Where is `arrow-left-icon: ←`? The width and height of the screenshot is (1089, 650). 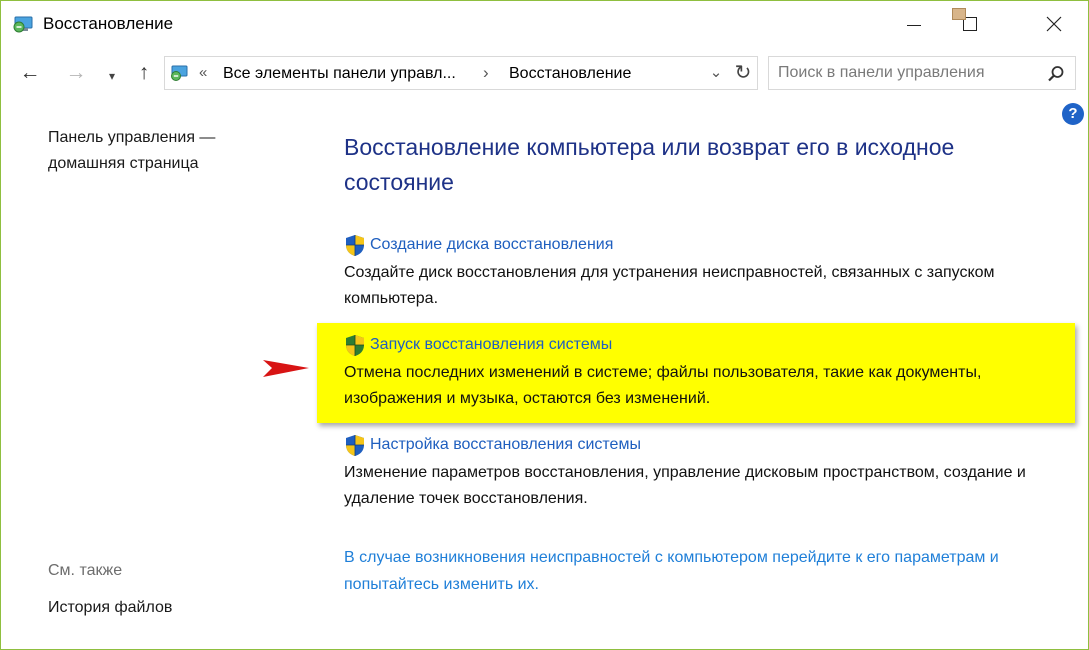
arrow-left-icon: ← is located at coordinates (30, 72).